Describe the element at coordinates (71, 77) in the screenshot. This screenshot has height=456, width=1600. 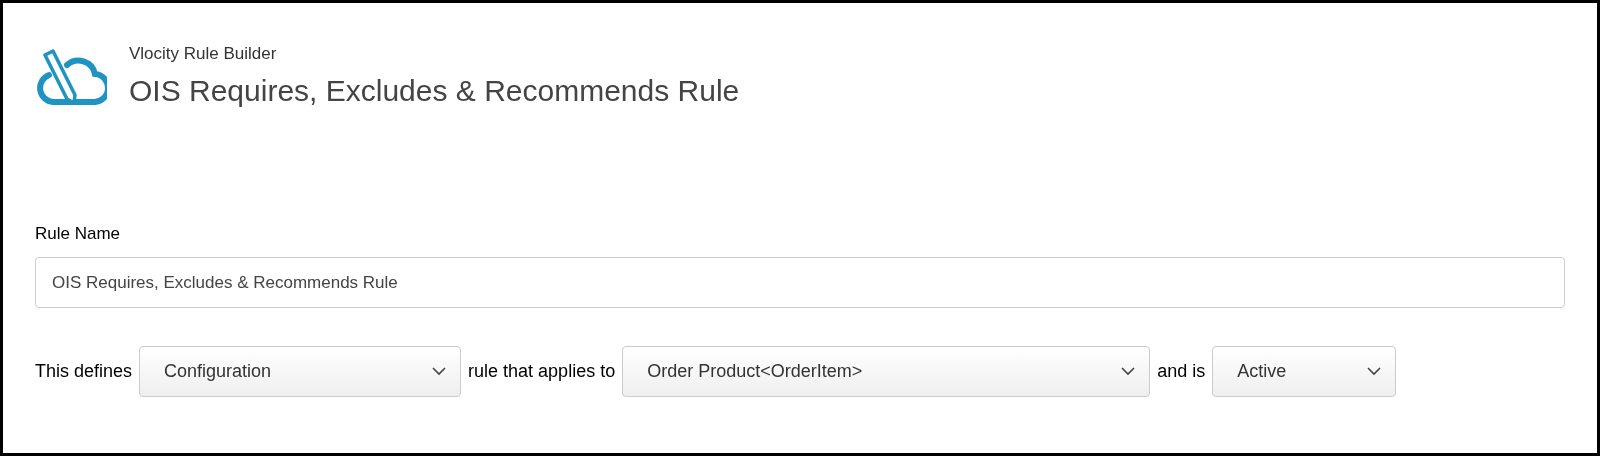
I see `cloud-pencil-icon` at that location.